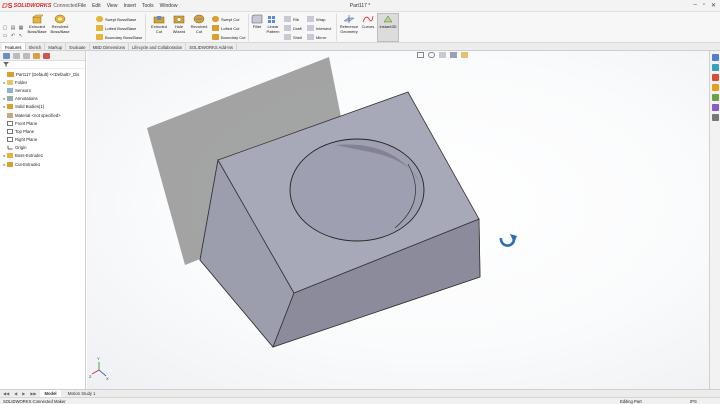 The height and width of the screenshot is (404, 720). What do you see at coordinates (225, 19) in the screenshot?
I see `swept-cut-button: Swept Cut` at bounding box center [225, 19].